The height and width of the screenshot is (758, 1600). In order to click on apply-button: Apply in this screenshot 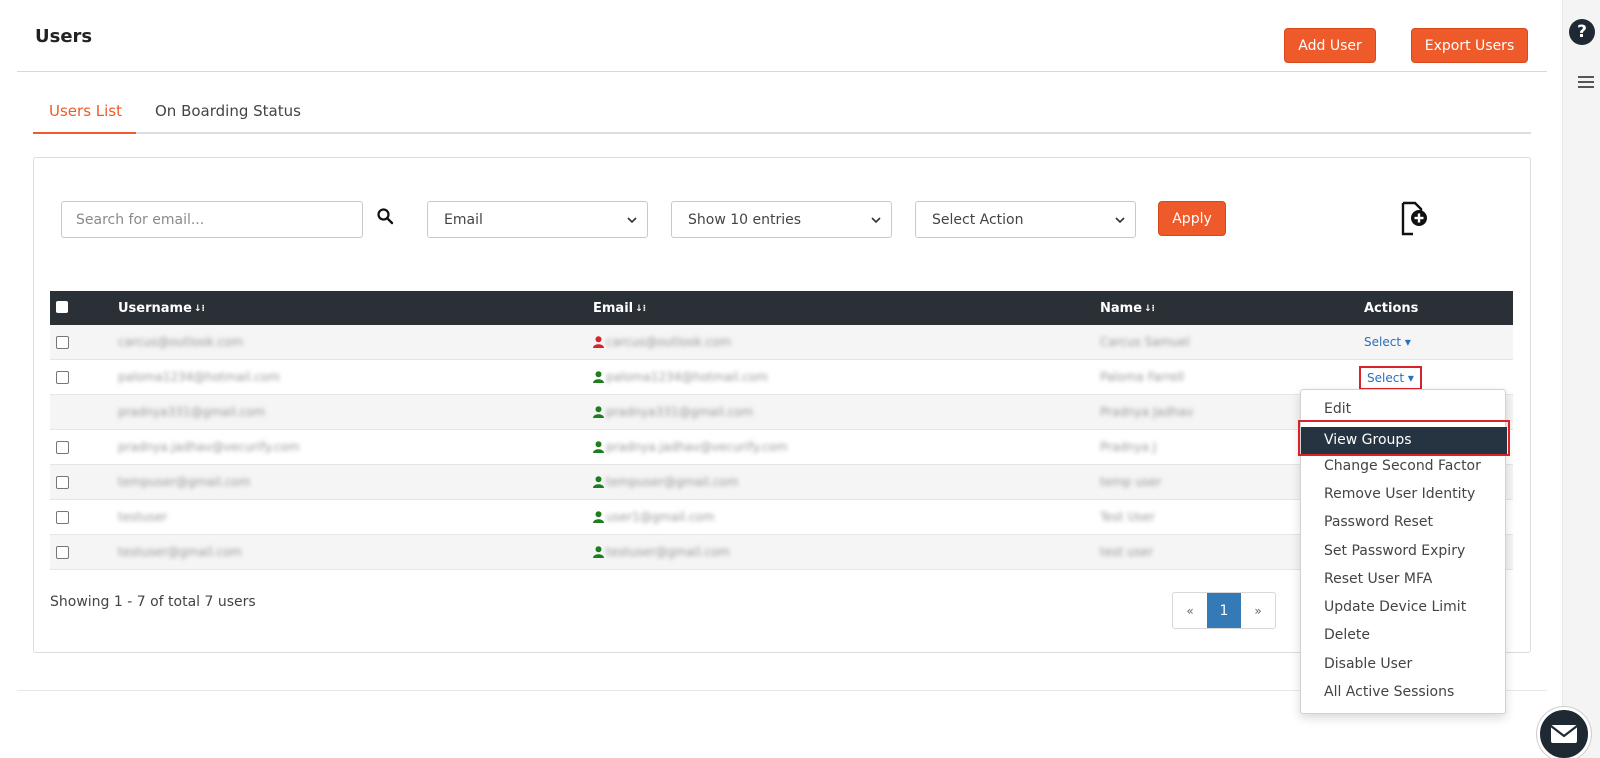, I will do `click(1192, 218)`.